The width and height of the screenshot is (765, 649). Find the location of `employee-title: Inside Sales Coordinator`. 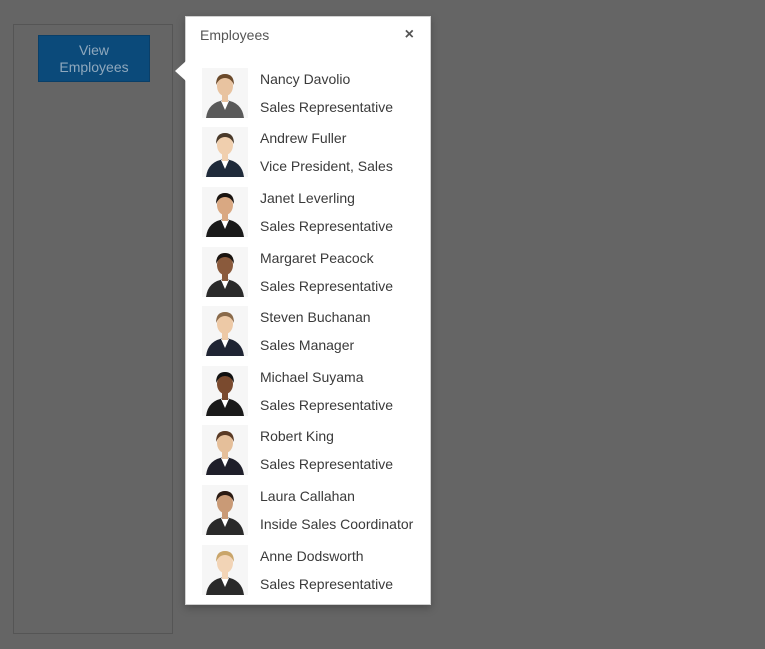

employee-title: Inside Sales Coordinator is located at coordinates (337, 523).